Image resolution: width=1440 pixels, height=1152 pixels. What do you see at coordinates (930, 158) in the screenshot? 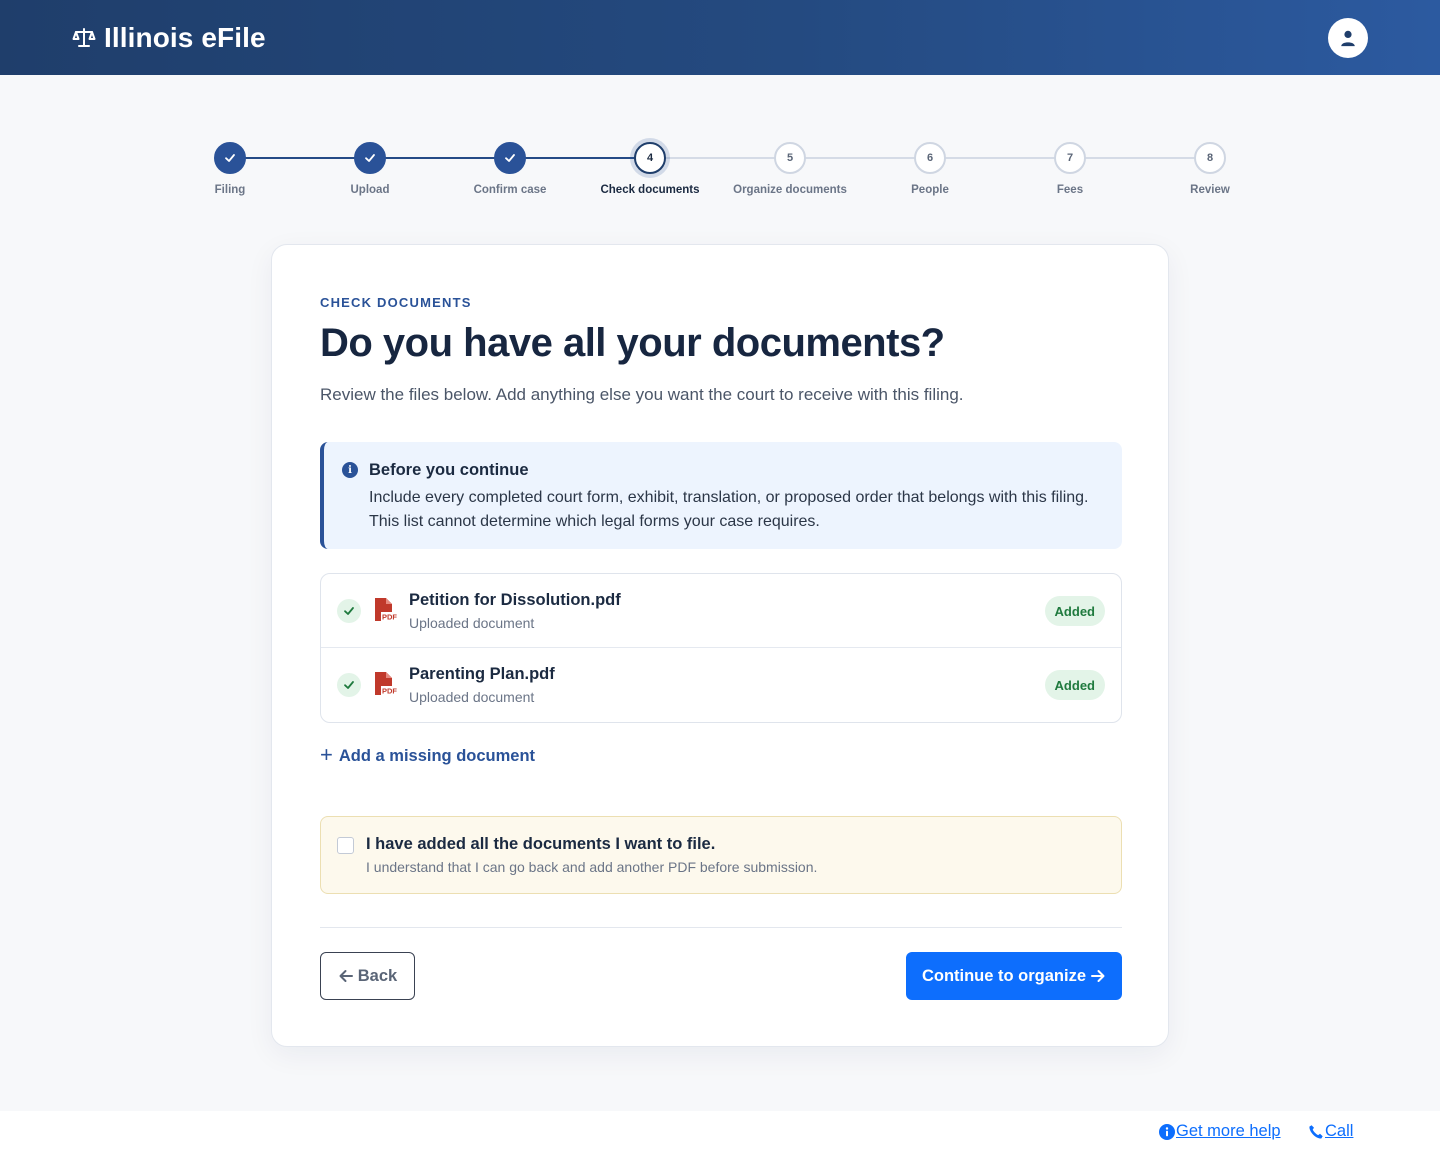
I see `step-number: 6` at bounding box center [930, 158].